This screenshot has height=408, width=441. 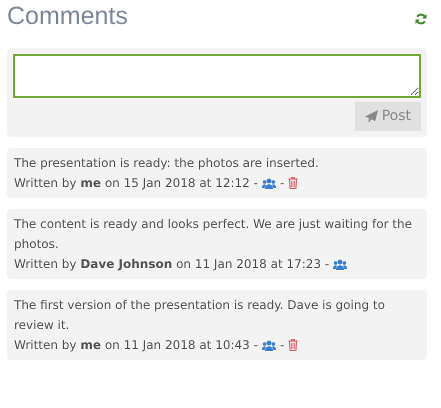 What do you see at coordinates (421, 19) in the screenshot?
I see `refresh-icon` at bounding box center [421, 19].